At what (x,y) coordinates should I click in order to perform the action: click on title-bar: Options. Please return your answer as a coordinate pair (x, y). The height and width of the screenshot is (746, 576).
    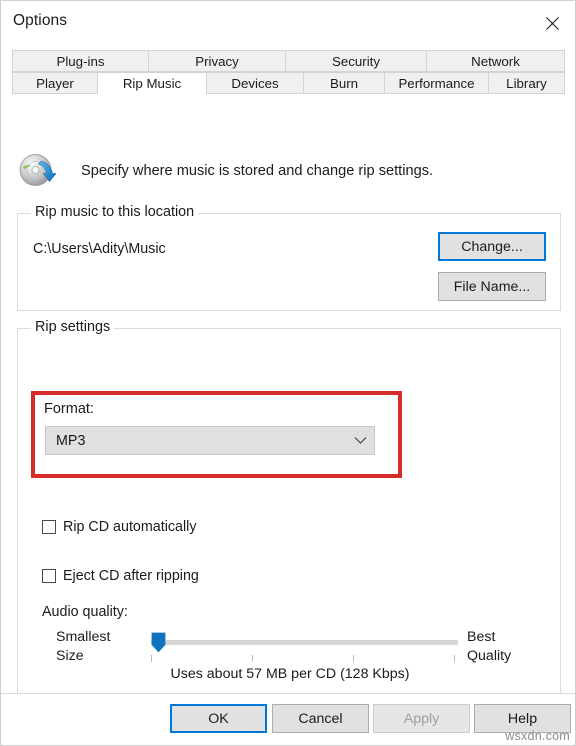
    Looking at the image, I should click on (288, 23).